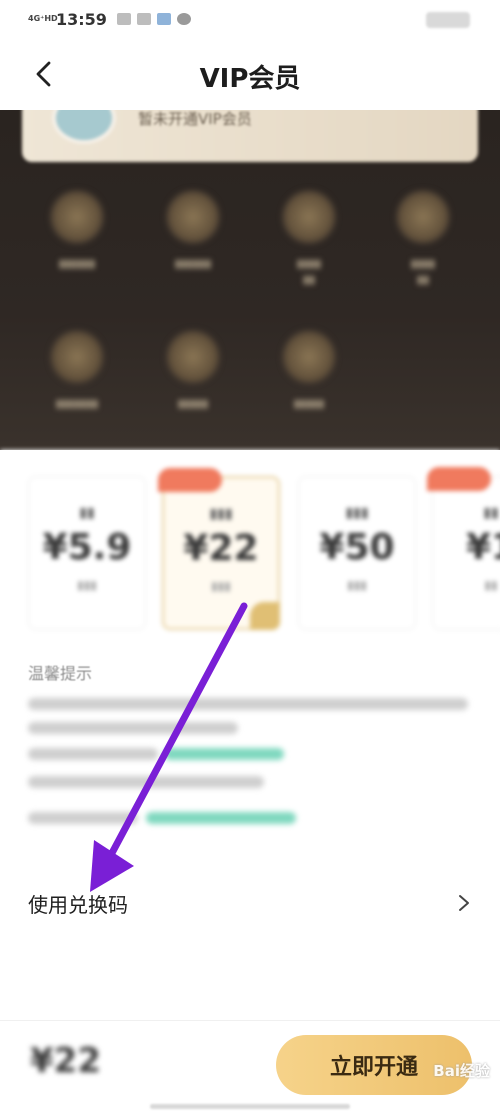 The width and height of the screenshot is (500, 1111). I want to click on redeem-code-label: 使用兑换码, so click(78, 904).